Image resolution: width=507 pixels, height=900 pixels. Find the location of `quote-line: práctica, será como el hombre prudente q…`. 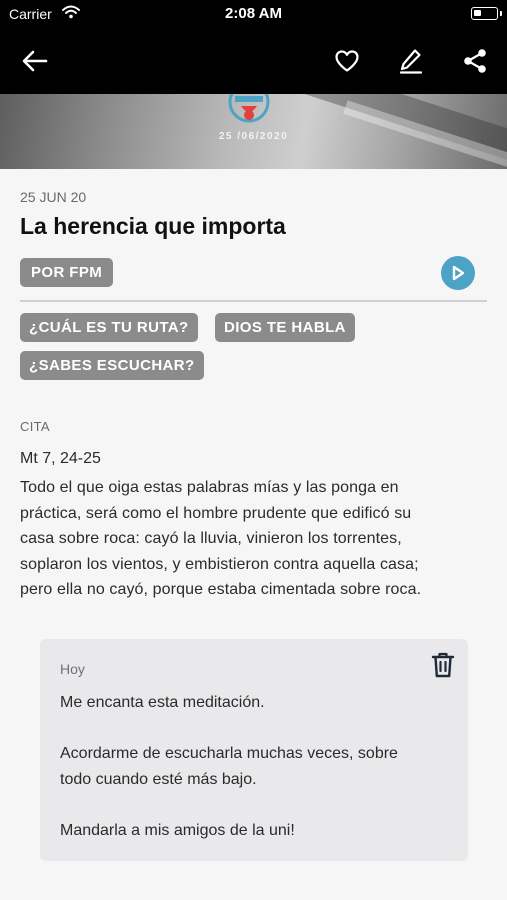

quote-line: práctica, será como el hombre prudente q… is located at coordinates (216, 513).